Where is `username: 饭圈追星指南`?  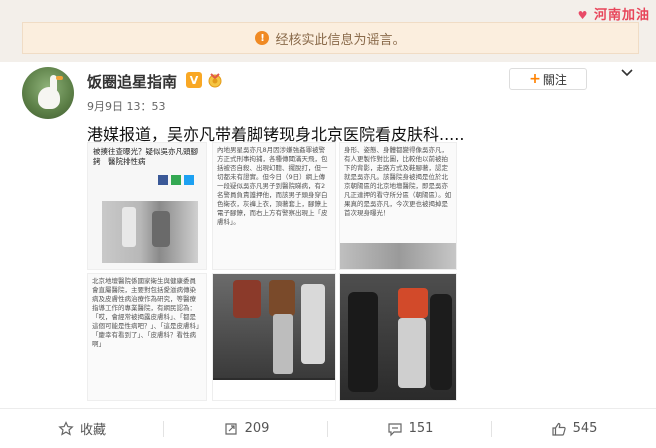
username: 饭圈追星指南 is located at coordinates (132, 81).